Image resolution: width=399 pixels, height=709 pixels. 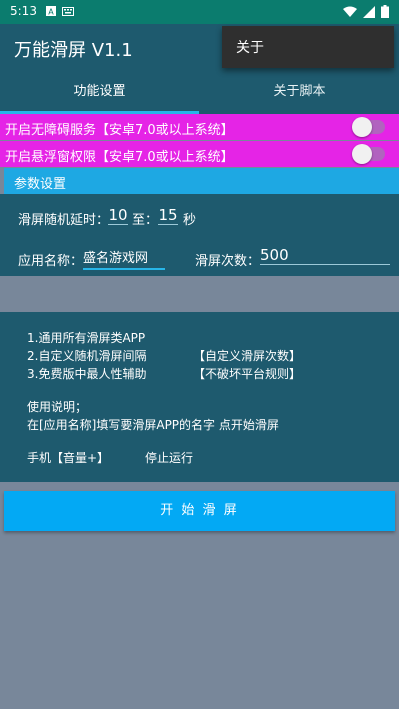 I want to click on delay-min-input: 10, so click(x=118, y=215).